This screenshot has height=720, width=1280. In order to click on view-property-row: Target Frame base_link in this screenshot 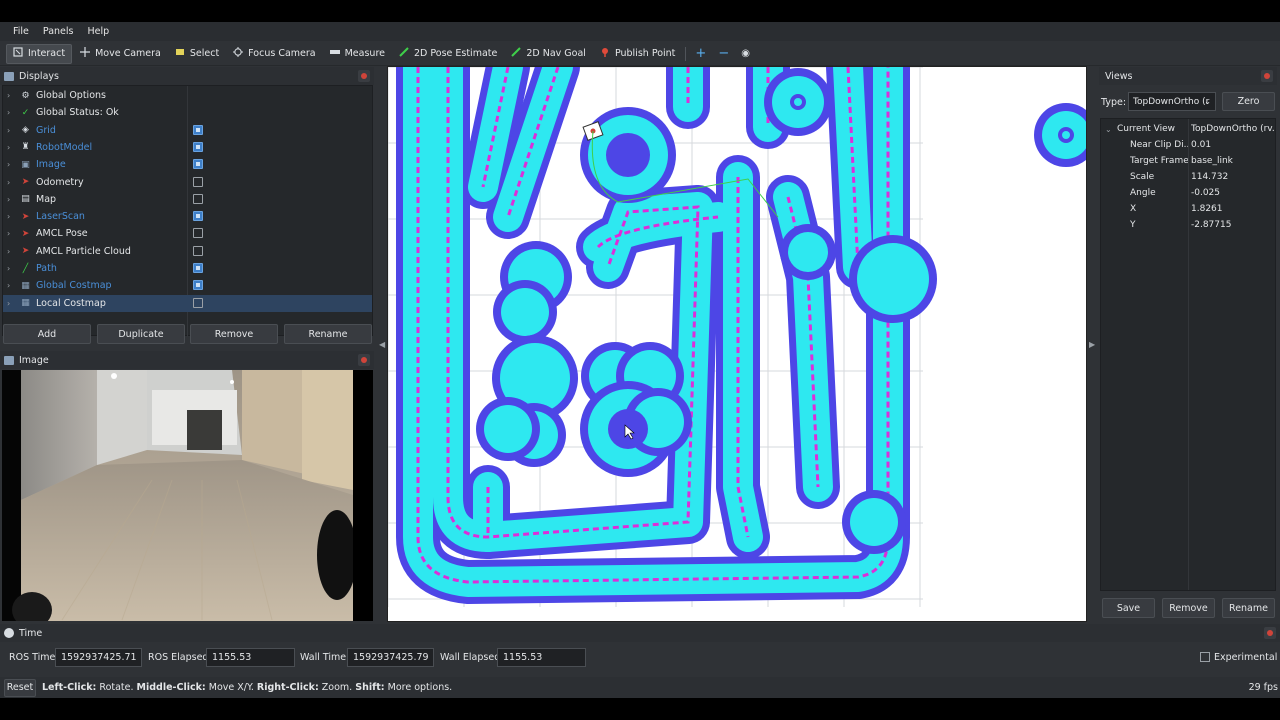, I will do `click(1189, 161)`.